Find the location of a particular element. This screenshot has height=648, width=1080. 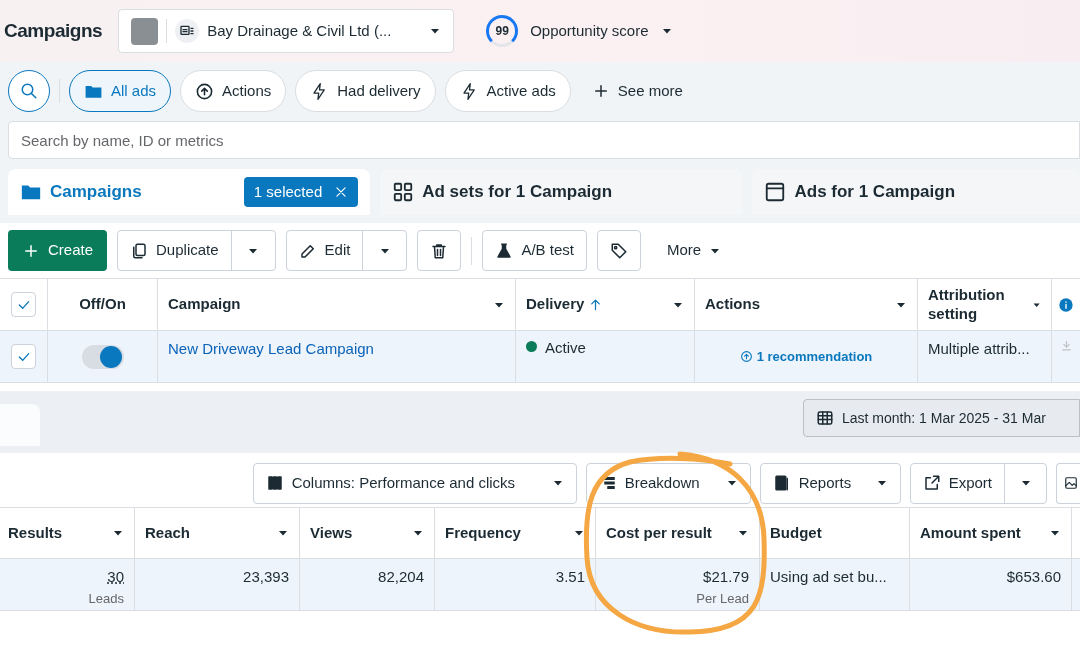

column-header: Cost per result is located at coordinates (659, 533).